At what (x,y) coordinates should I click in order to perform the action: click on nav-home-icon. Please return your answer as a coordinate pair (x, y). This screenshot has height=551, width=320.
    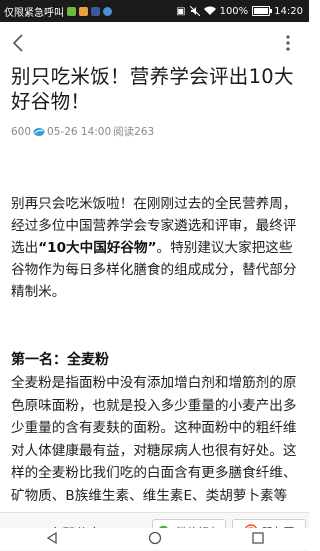
    Looking at the image, I should click on (155, 539).